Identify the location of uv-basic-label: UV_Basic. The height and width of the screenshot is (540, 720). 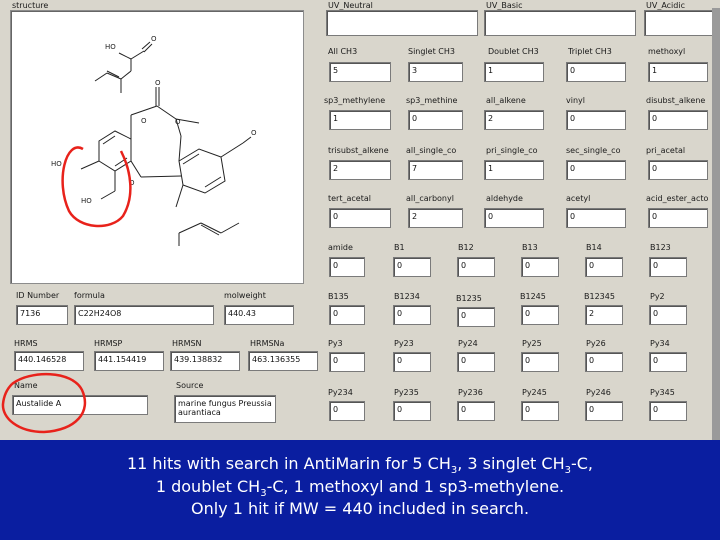
(504, 5).